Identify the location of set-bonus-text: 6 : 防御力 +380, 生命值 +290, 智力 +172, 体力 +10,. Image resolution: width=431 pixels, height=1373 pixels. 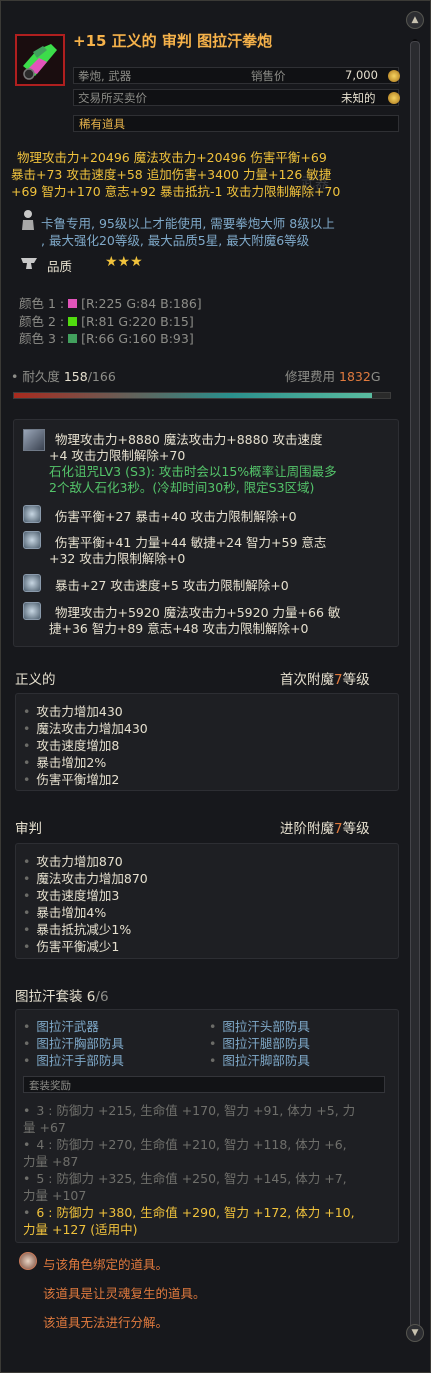
(195, 1212).